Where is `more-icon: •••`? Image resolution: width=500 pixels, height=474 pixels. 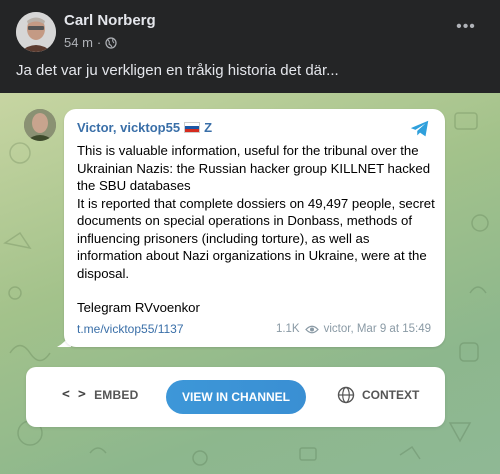
more-icon: ••• is located at coordinates (466, 29).